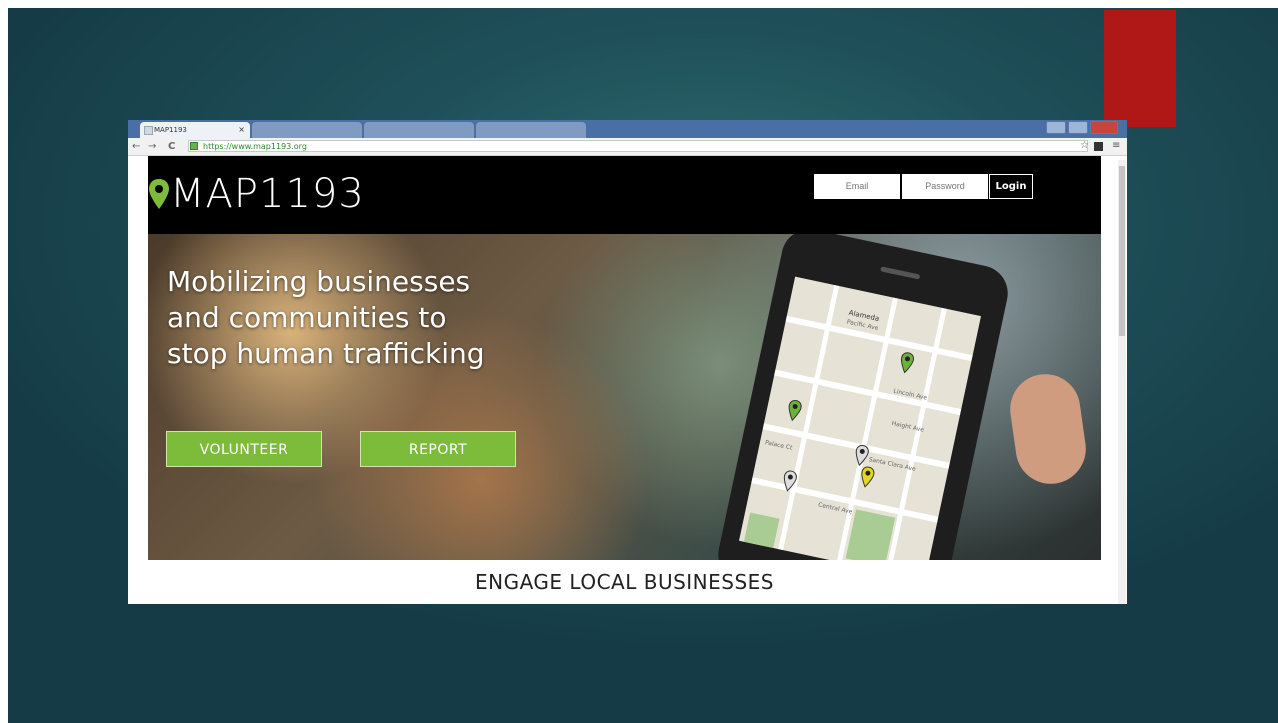 This screenshot has width=1278, height=723. I want to click on location-pin-icon, so click(159, 194).